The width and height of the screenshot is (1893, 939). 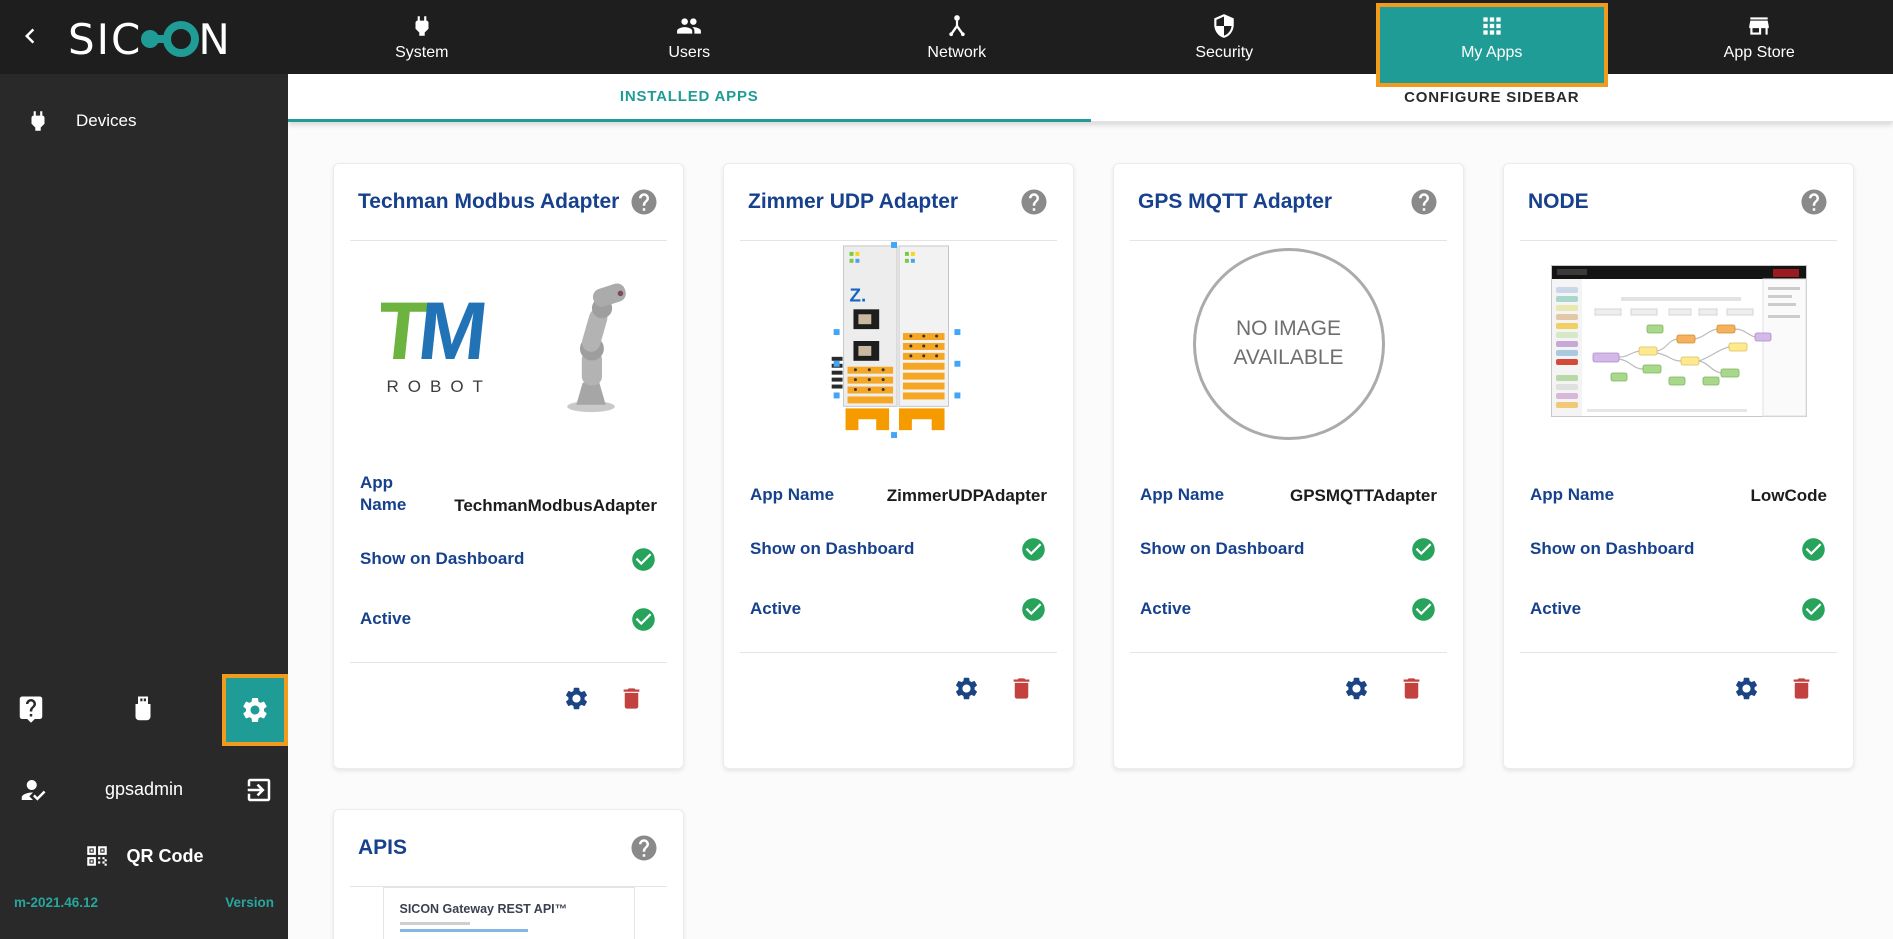 I want to click on settings-button, so click(x=255, y=710).